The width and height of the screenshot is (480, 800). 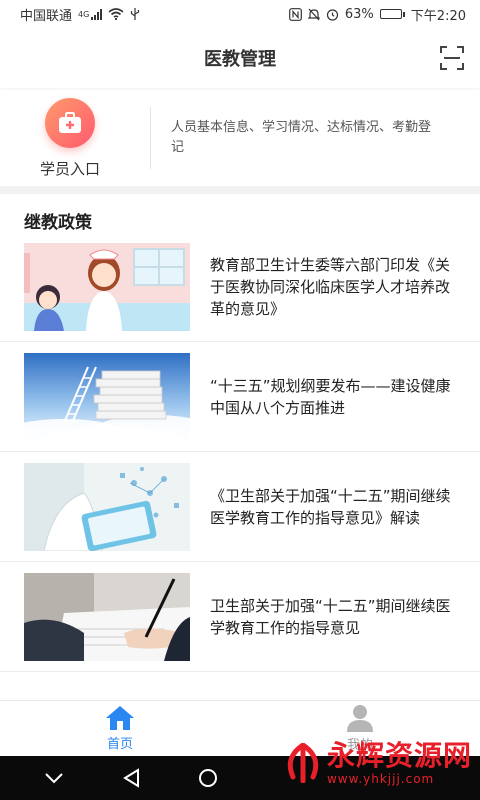 I want to click on news-item: “十三五”规划纲要发布——建设健康中国从八个方面推进, so click(x=240, y=397).